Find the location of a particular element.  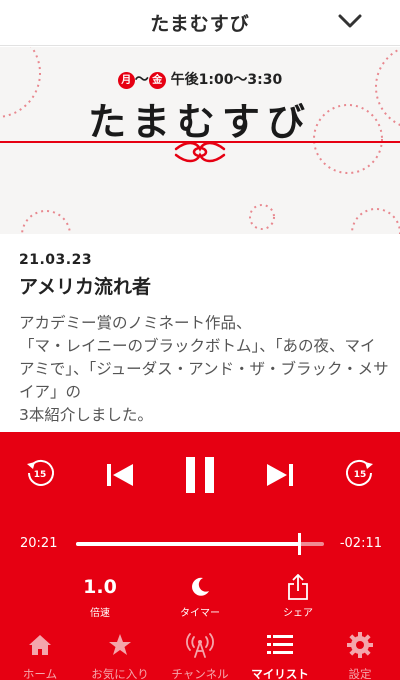

share-button: シェア is located at coordinates (298, 595).